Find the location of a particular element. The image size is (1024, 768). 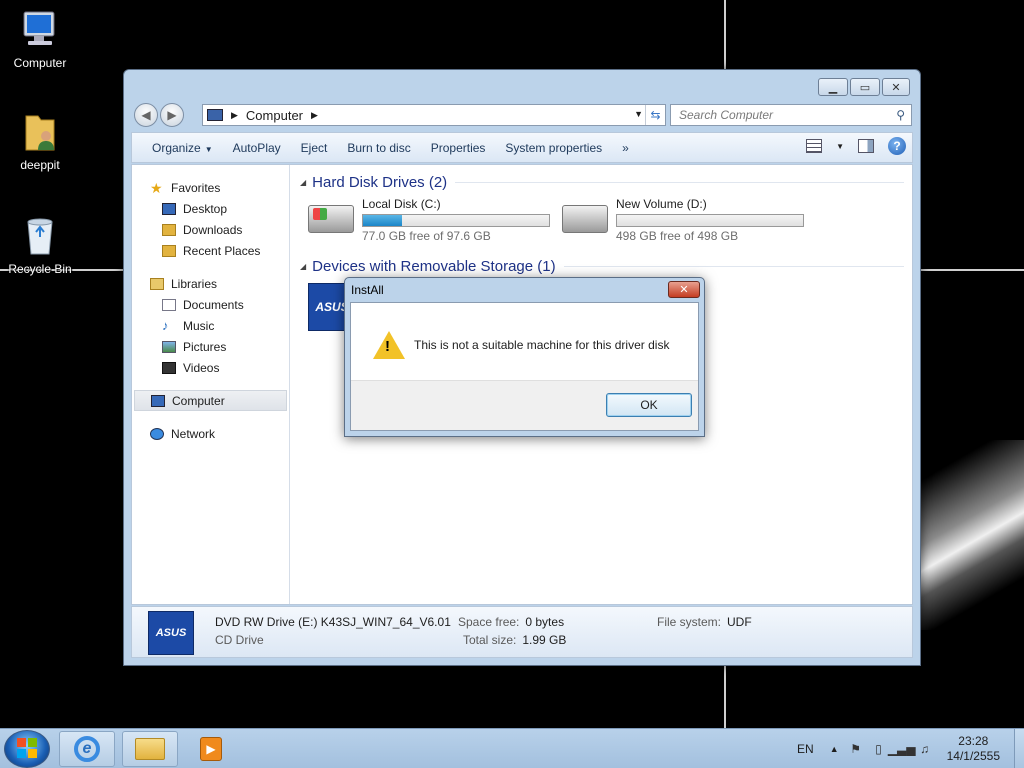

nav-item-favorites: ★ Favorites is located at coordinates (210, 187).